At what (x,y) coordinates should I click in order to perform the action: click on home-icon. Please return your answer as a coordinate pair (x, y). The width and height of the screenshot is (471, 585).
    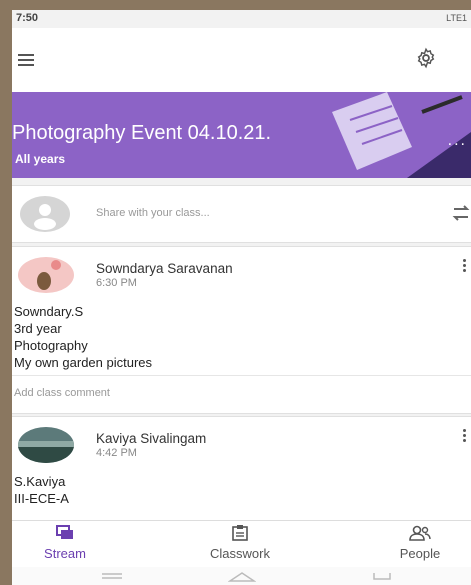
    Looking at the image, I should click on (242, 577).